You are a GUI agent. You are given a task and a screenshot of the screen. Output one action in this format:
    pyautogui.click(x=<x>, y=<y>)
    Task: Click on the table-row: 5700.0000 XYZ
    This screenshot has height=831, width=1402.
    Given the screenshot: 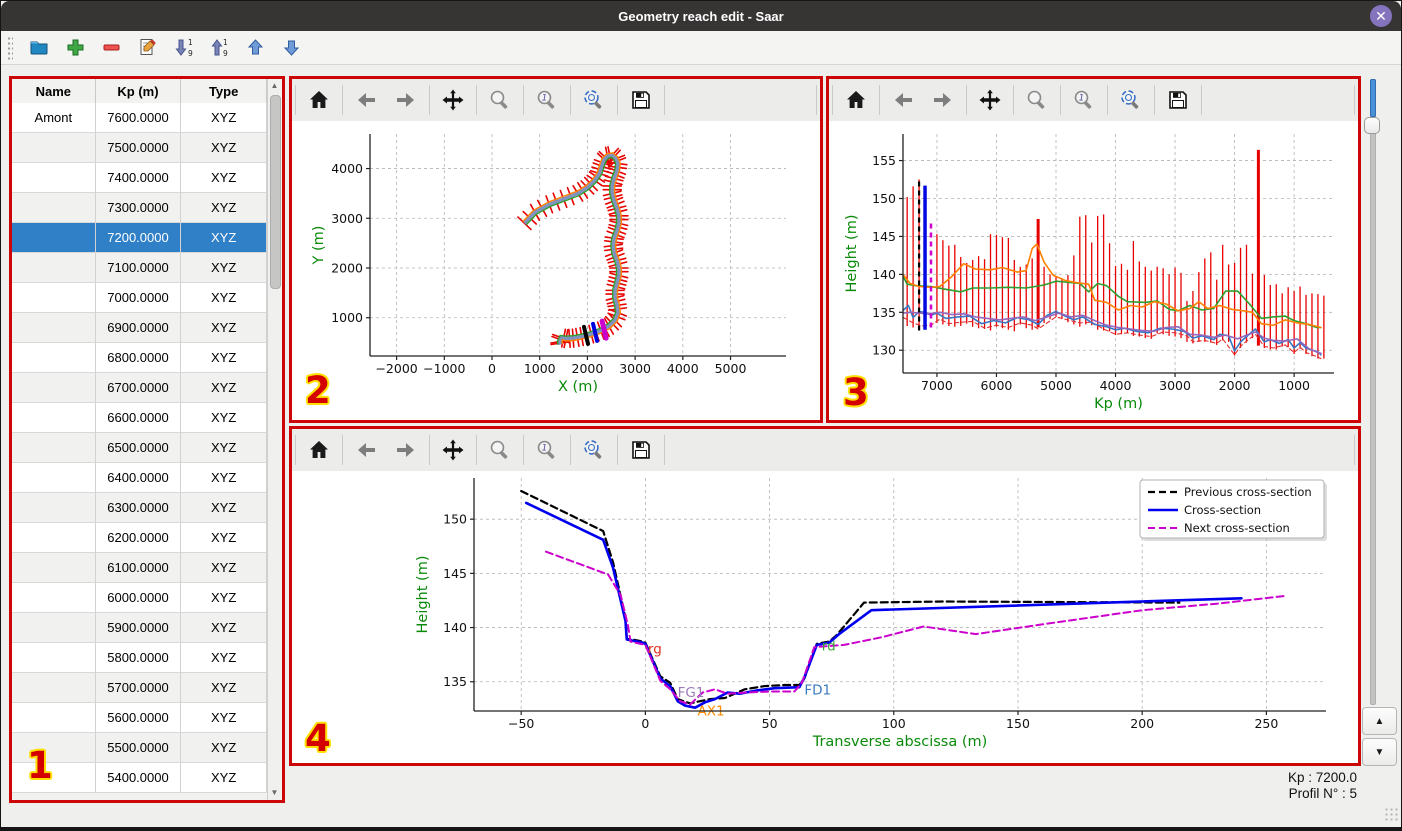 What is the action you would take?
    pyautogui.click(x=139, y=688)
    